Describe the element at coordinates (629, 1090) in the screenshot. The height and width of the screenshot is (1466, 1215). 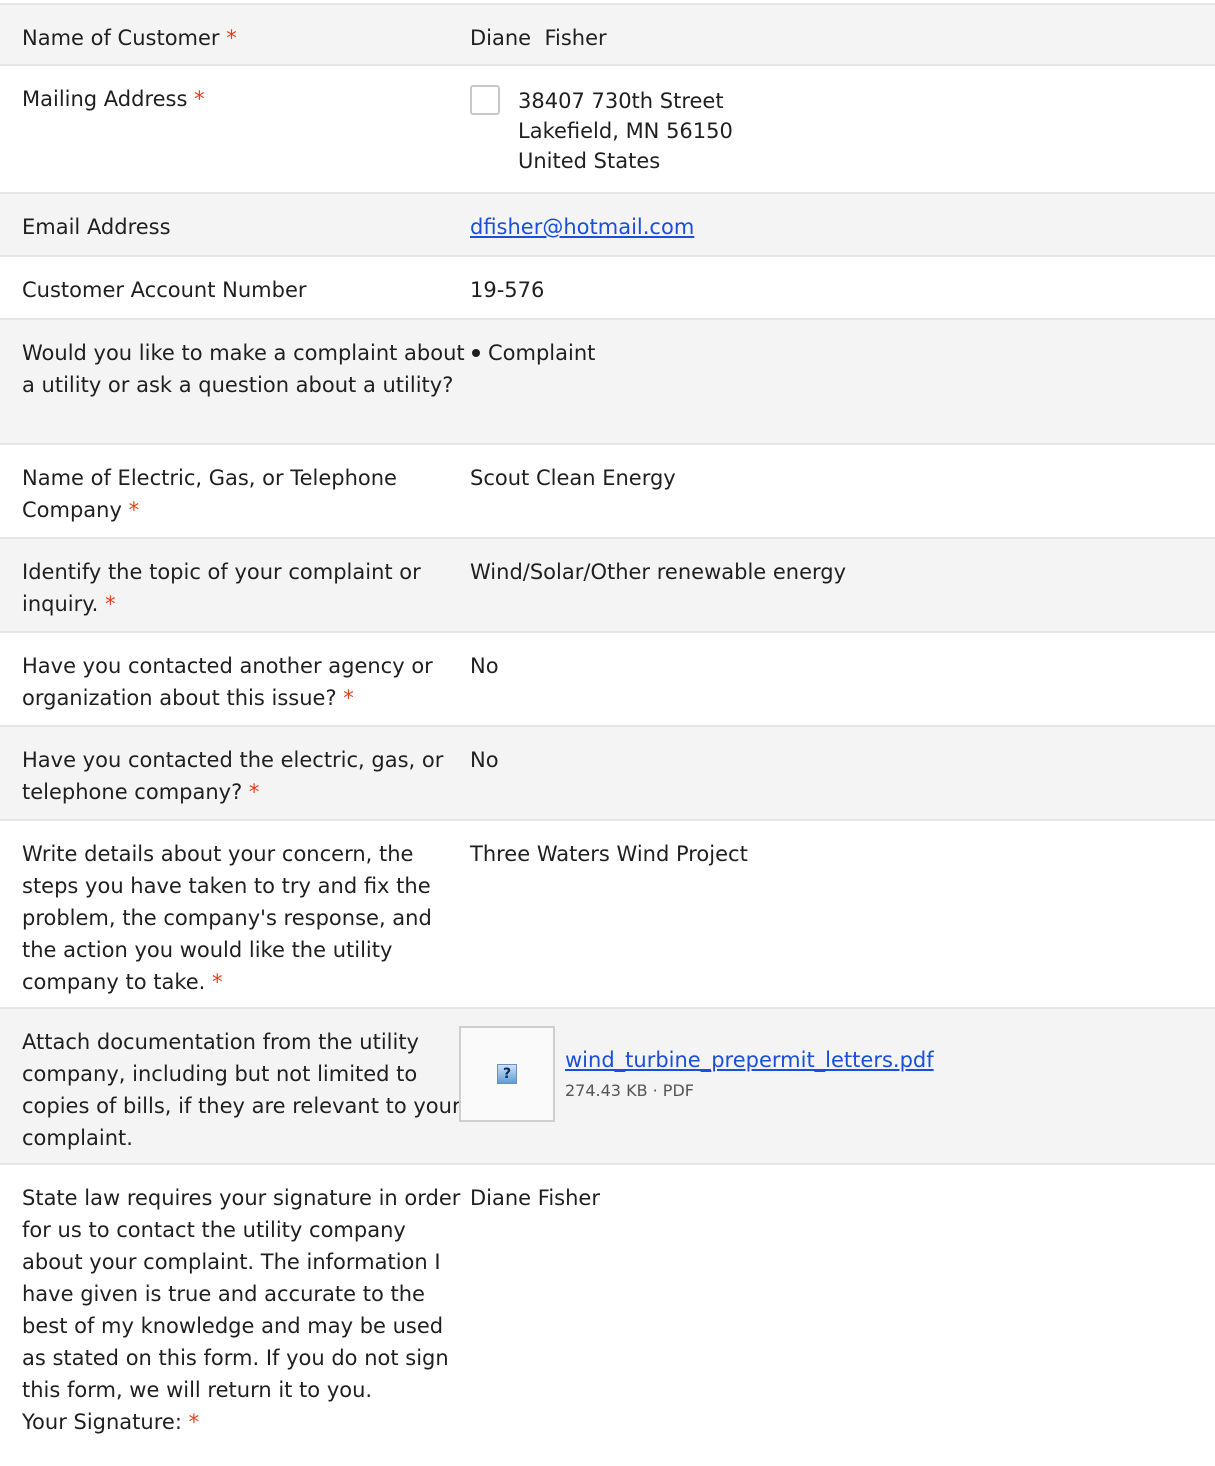
I see `file-meta: 274.43 KB · PDF` at that location.